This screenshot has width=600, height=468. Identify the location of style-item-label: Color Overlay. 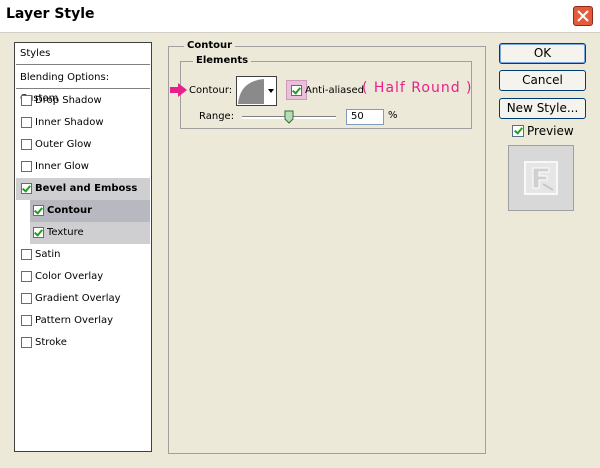
(69, 276).